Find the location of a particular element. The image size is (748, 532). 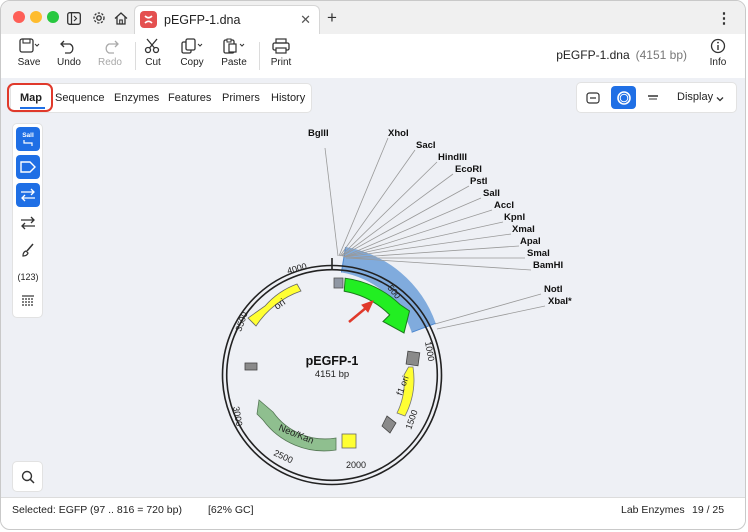

printer-icon is located at coordinates (281, 46).